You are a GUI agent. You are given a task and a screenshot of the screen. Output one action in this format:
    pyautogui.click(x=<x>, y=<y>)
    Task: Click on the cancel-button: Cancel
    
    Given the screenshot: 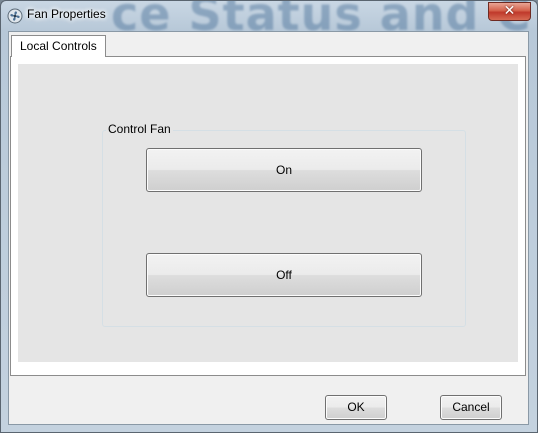 What is the action you would take?
    pyautogui.click(x=471, y=407)
    